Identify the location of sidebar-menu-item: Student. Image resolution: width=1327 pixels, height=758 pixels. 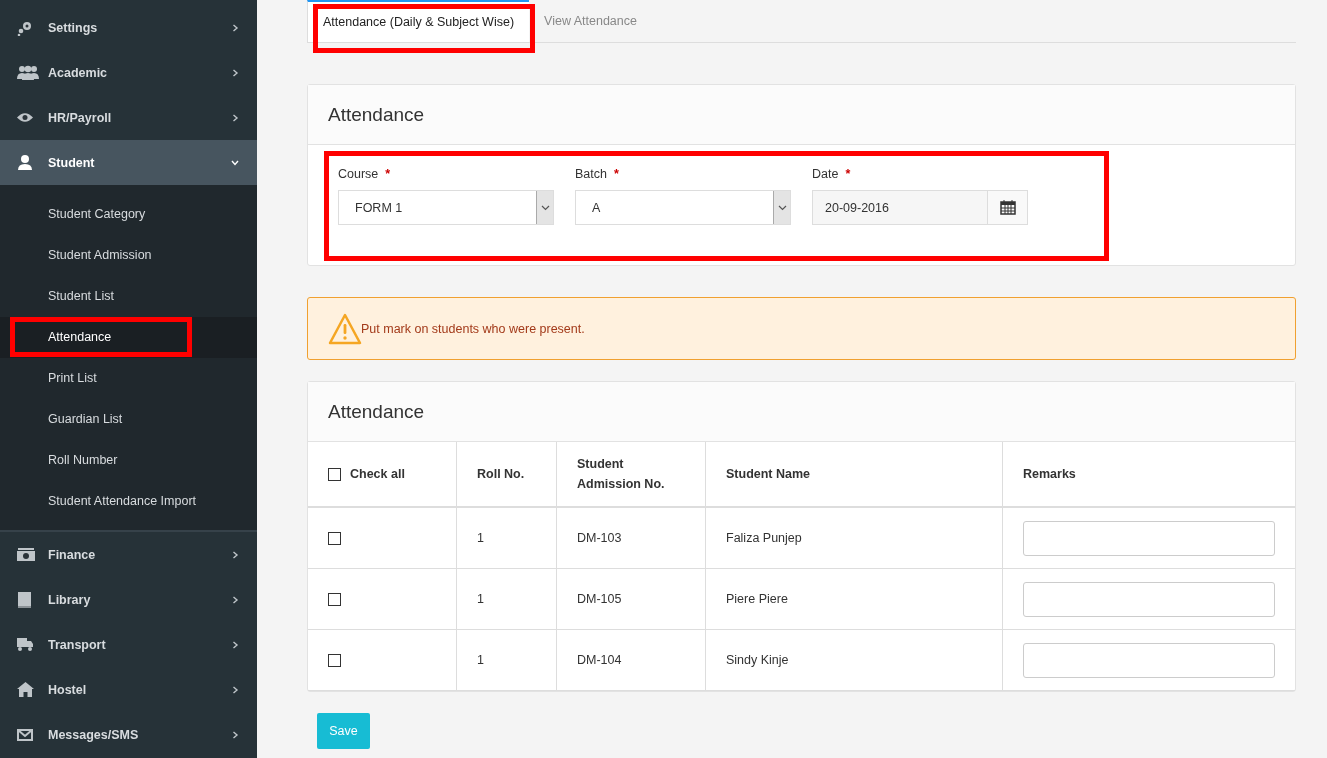
(128, 162).